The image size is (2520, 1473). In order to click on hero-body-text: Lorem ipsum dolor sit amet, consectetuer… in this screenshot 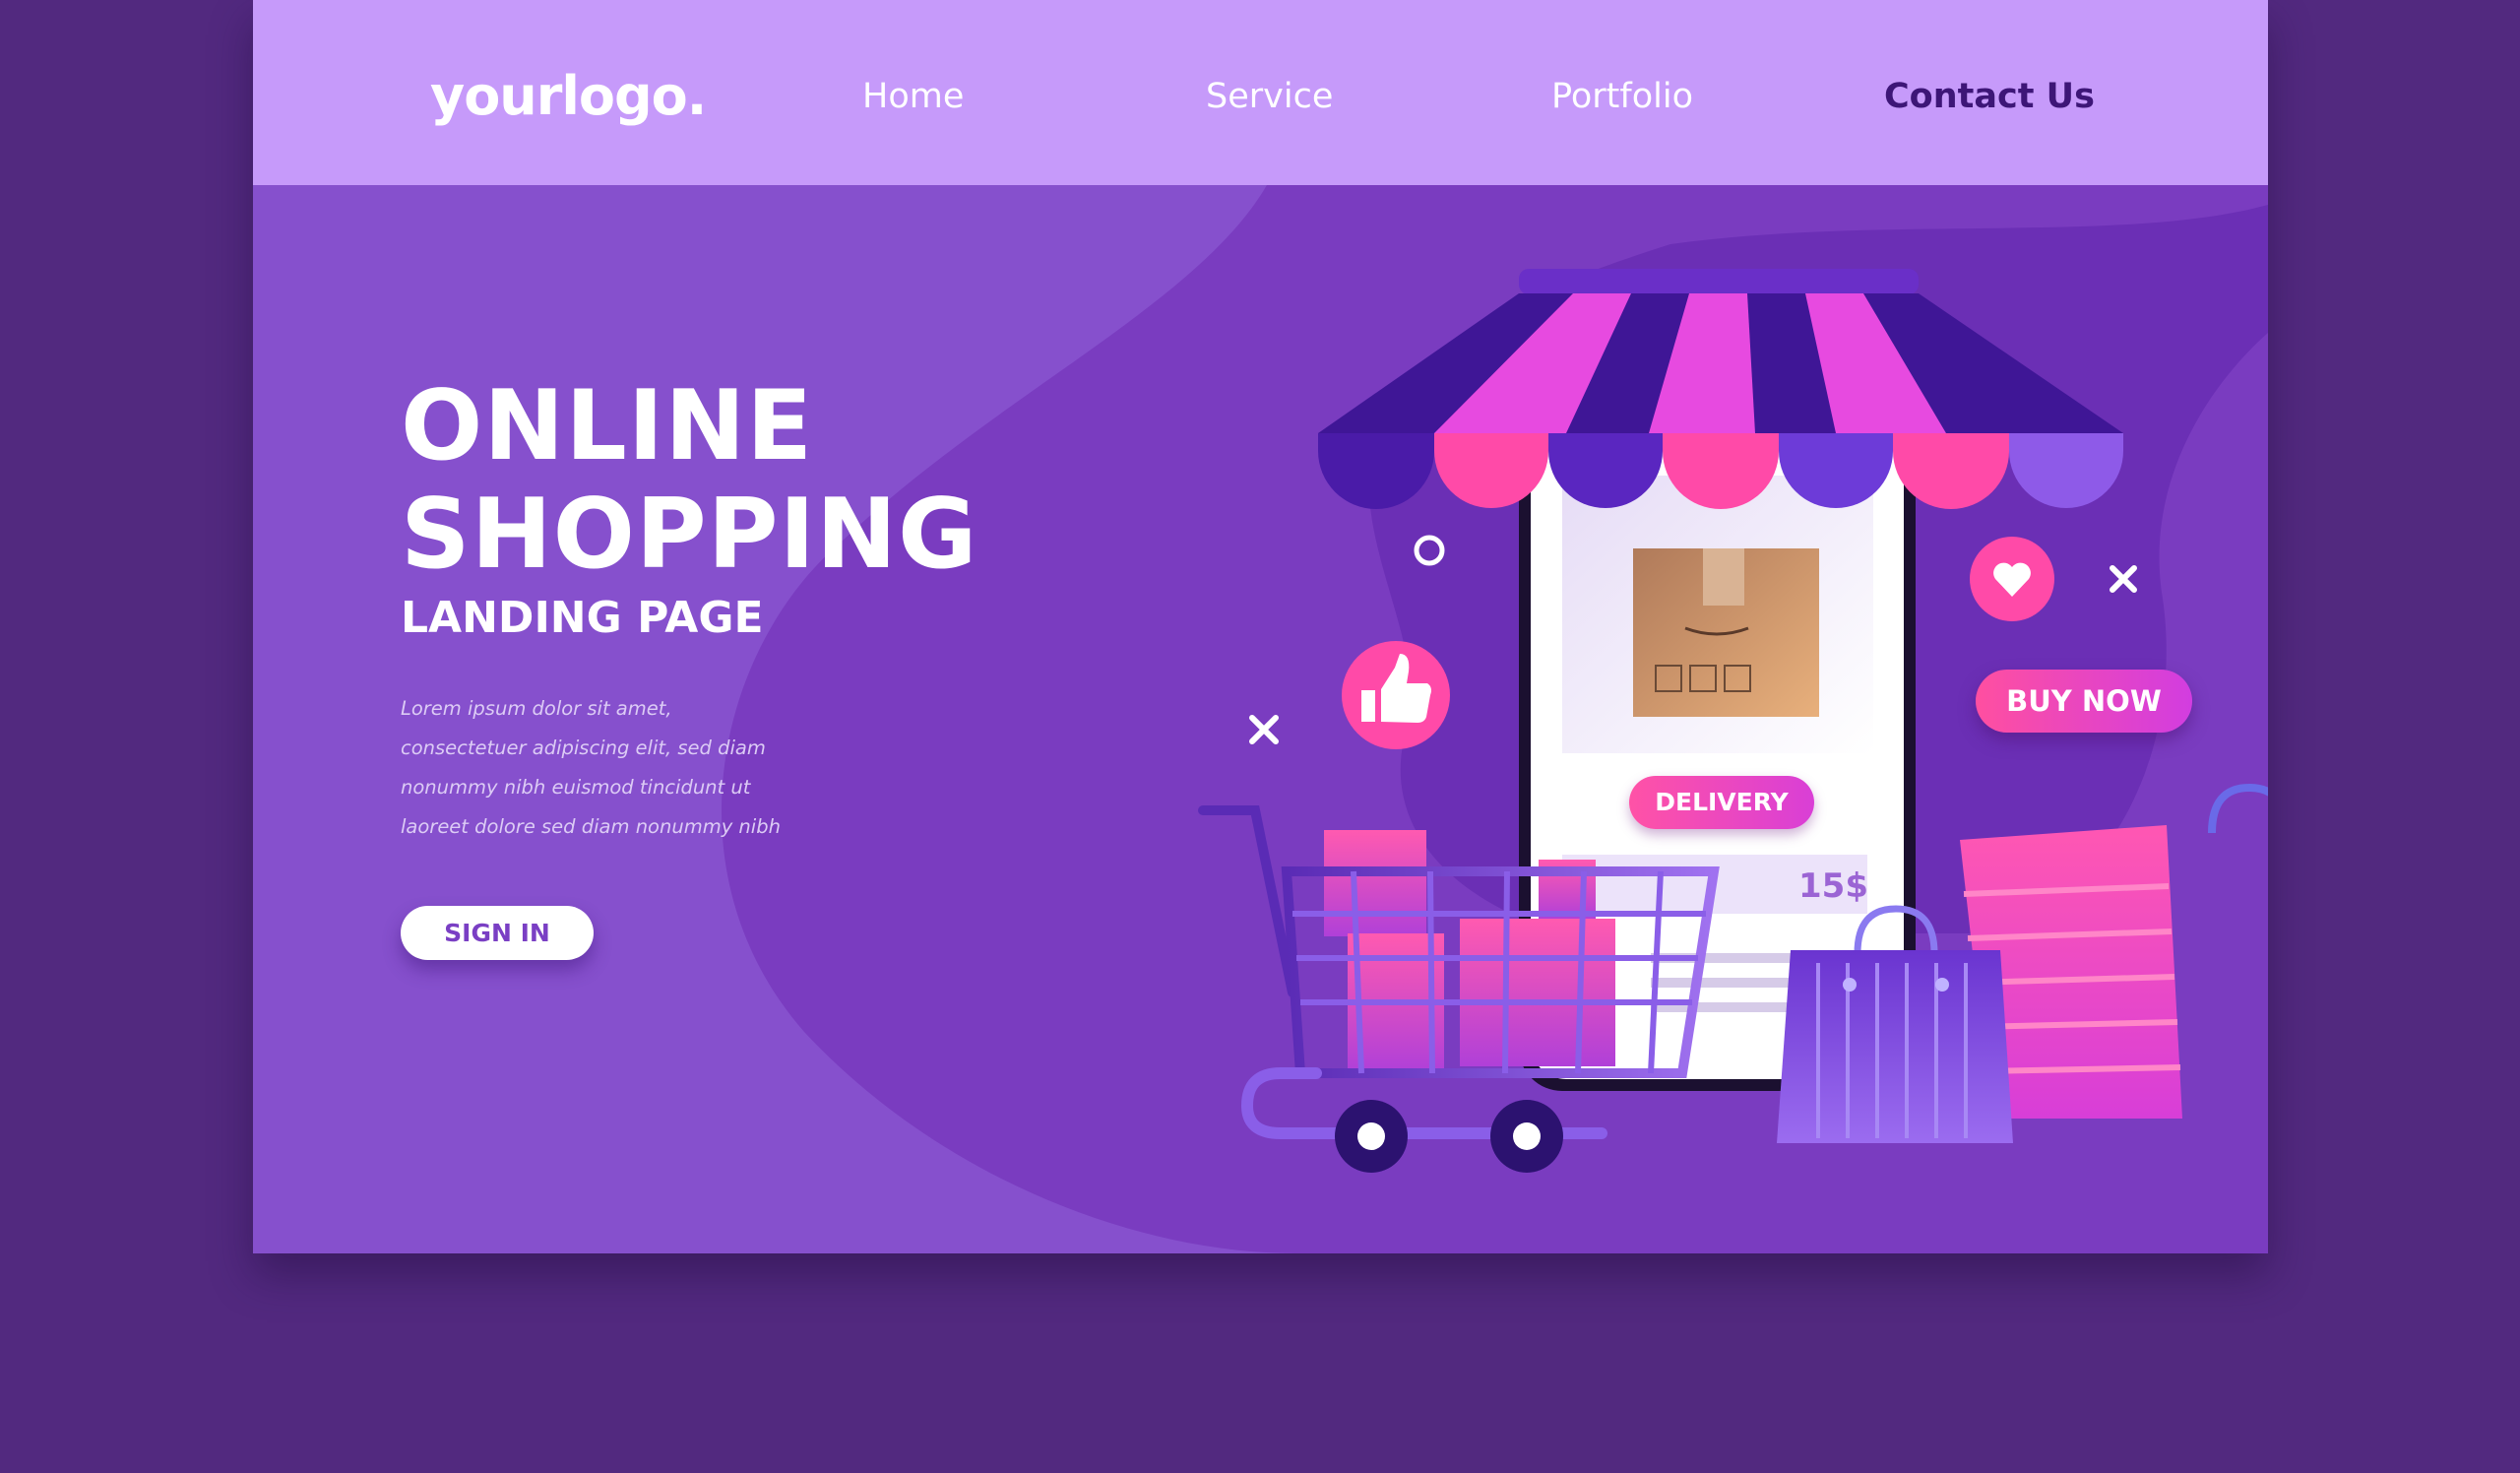, I will do `click(627, 768)`.